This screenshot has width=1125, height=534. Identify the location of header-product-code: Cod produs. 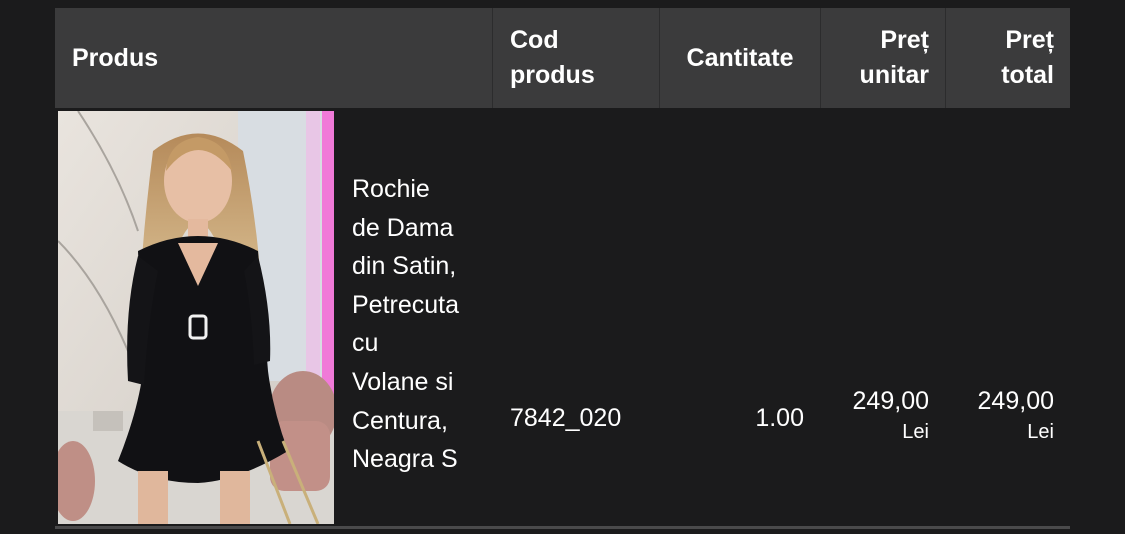
(576, 58).